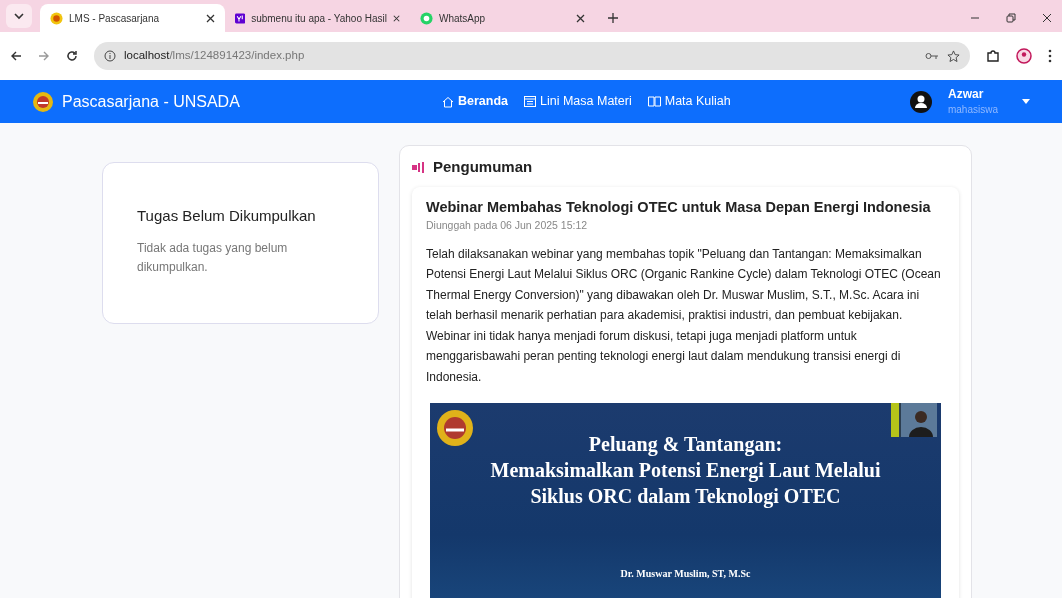  What do you see at coordinates (685, 574) in the screenshot?
I see `presenter-name: Dr. Muswar Muslim, ST, M.Sc` at bounding box center [685, 574].